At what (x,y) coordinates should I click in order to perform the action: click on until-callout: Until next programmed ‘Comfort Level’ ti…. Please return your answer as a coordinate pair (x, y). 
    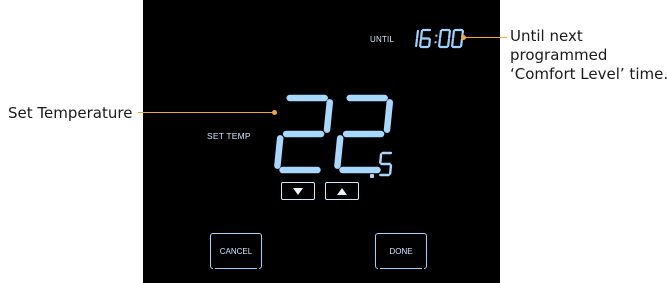
    Looking at the image, I should click on (589, 55).